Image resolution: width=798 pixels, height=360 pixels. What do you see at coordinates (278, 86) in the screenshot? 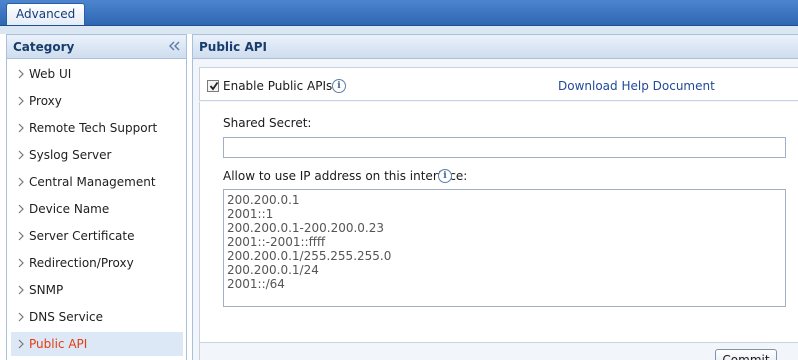
I see `enable-public-apis-label: Enable Public APIs` at bounding box center [278, 86].